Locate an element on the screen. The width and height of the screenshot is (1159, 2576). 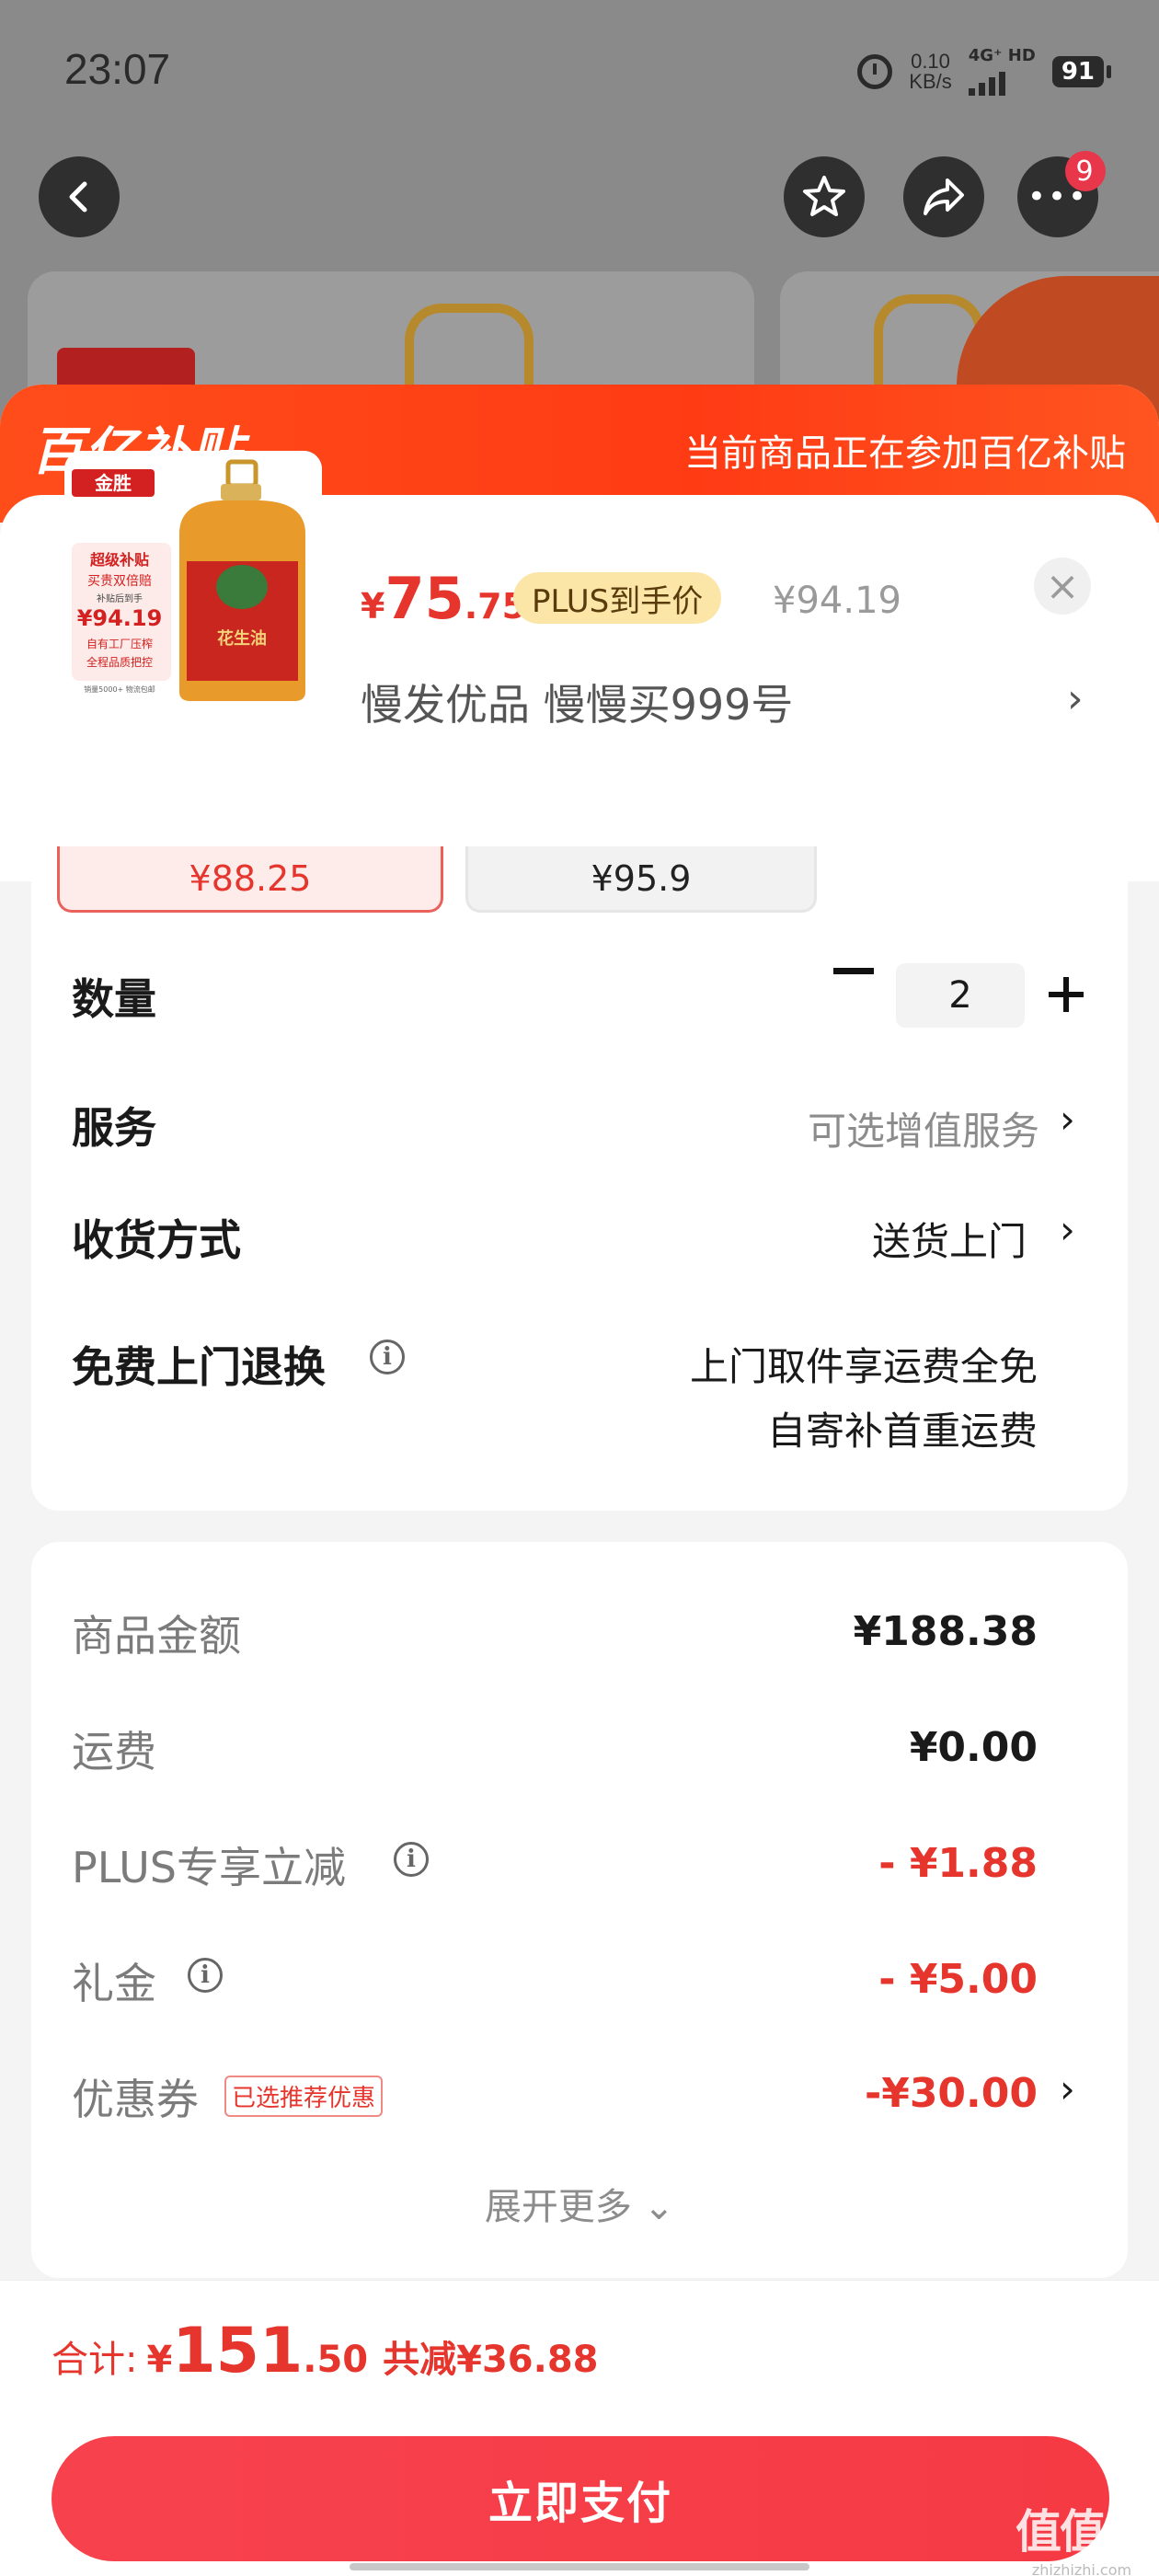
net-speed-unit: KB/s is located at coordinates (930, 81).